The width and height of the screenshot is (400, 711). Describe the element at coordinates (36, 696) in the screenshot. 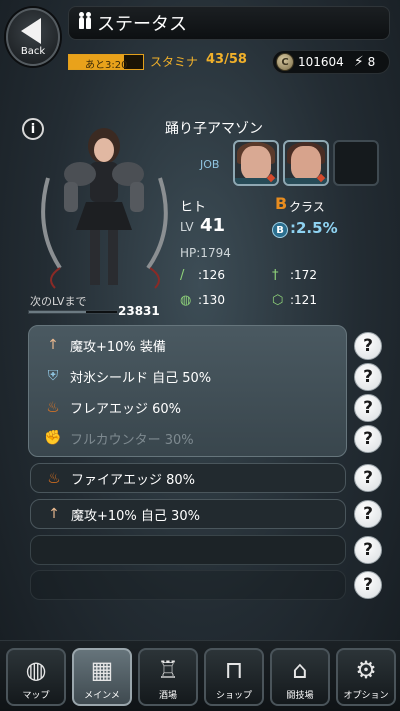

I see `nav-label: マップ` at that location.